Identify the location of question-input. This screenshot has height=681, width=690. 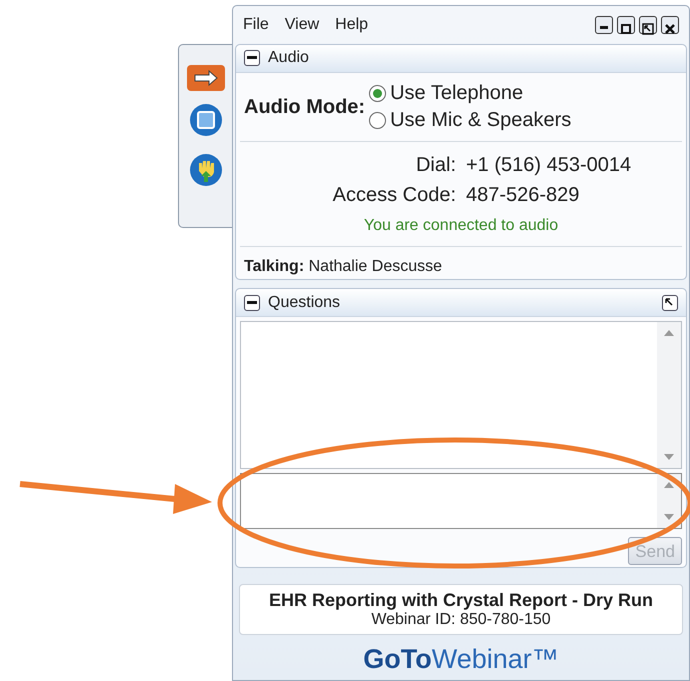
(461, 501).